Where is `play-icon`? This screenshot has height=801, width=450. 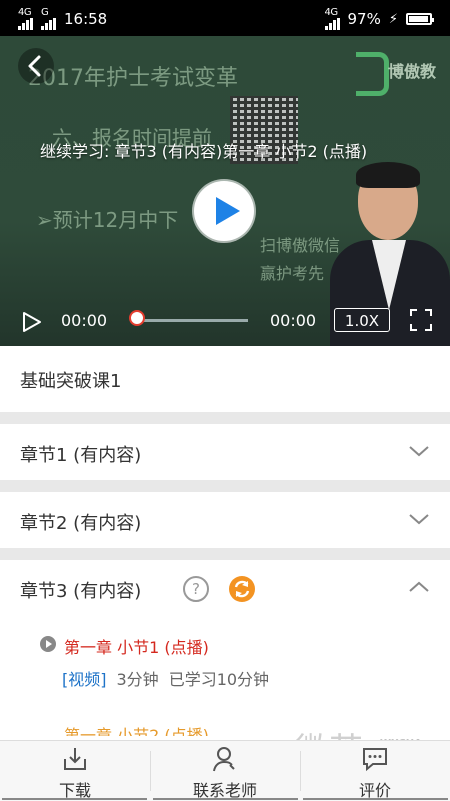 play-icon is located at coordinates (228, 211).